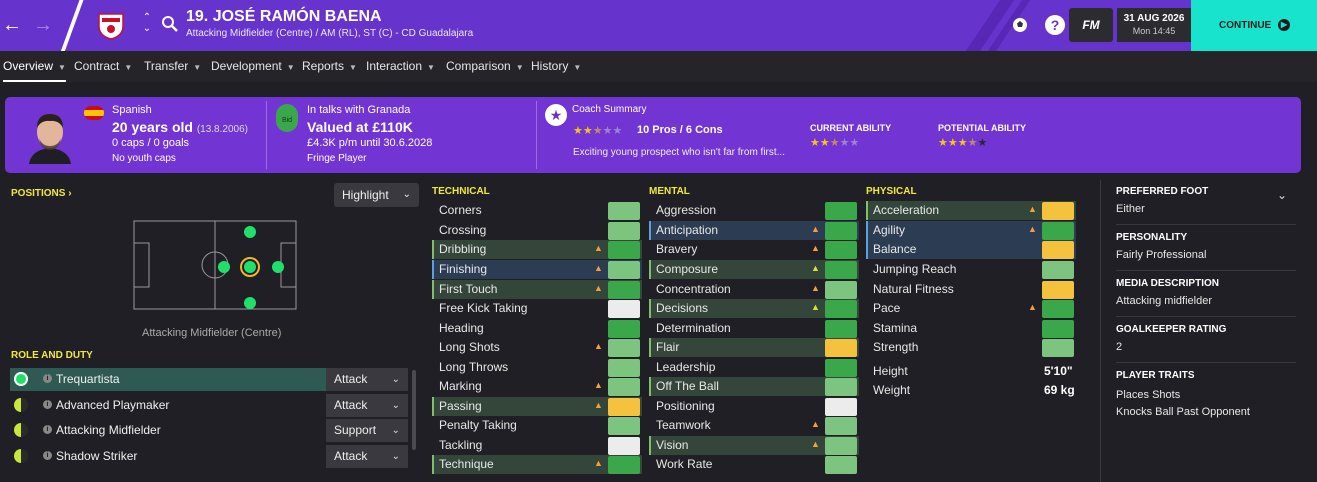 The width and height of the screenshot is (1317, 482). What do you see at coordinates (329, 66) in the screenshot?
I see `tab-reports: Reports ▼` at bounding box center [329, 66].